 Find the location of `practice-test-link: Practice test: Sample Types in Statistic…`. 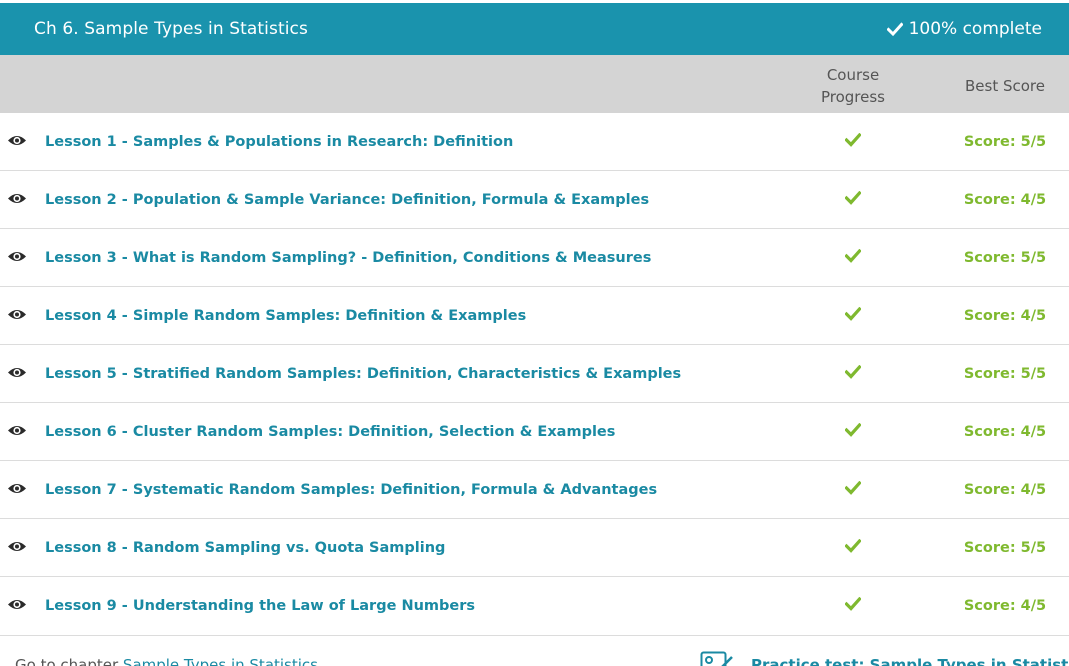

practice-test-link: Practice test: Sample Types in Statistic… is located at coordinates (910, 661).